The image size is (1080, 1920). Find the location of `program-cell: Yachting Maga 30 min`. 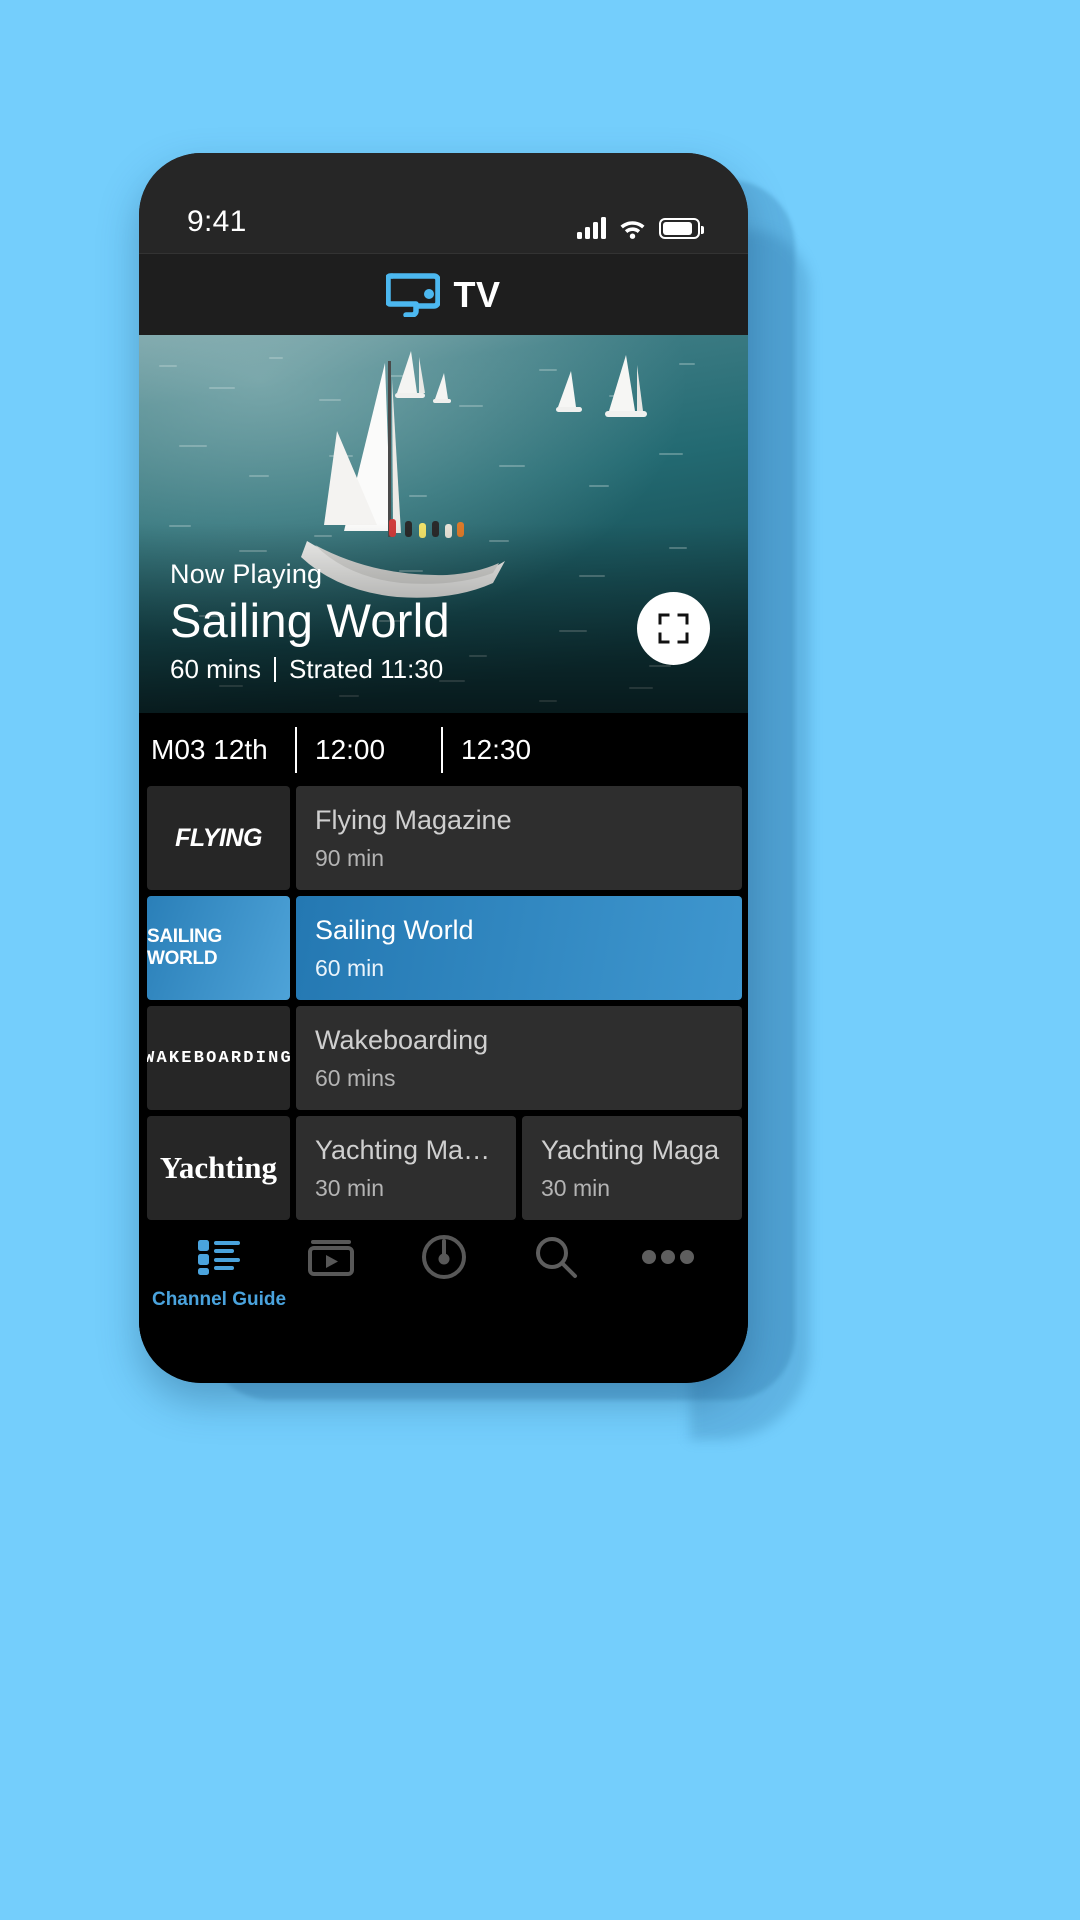

program-cell: Yachting Maga 30 min is located at coordinates (632, 1168).